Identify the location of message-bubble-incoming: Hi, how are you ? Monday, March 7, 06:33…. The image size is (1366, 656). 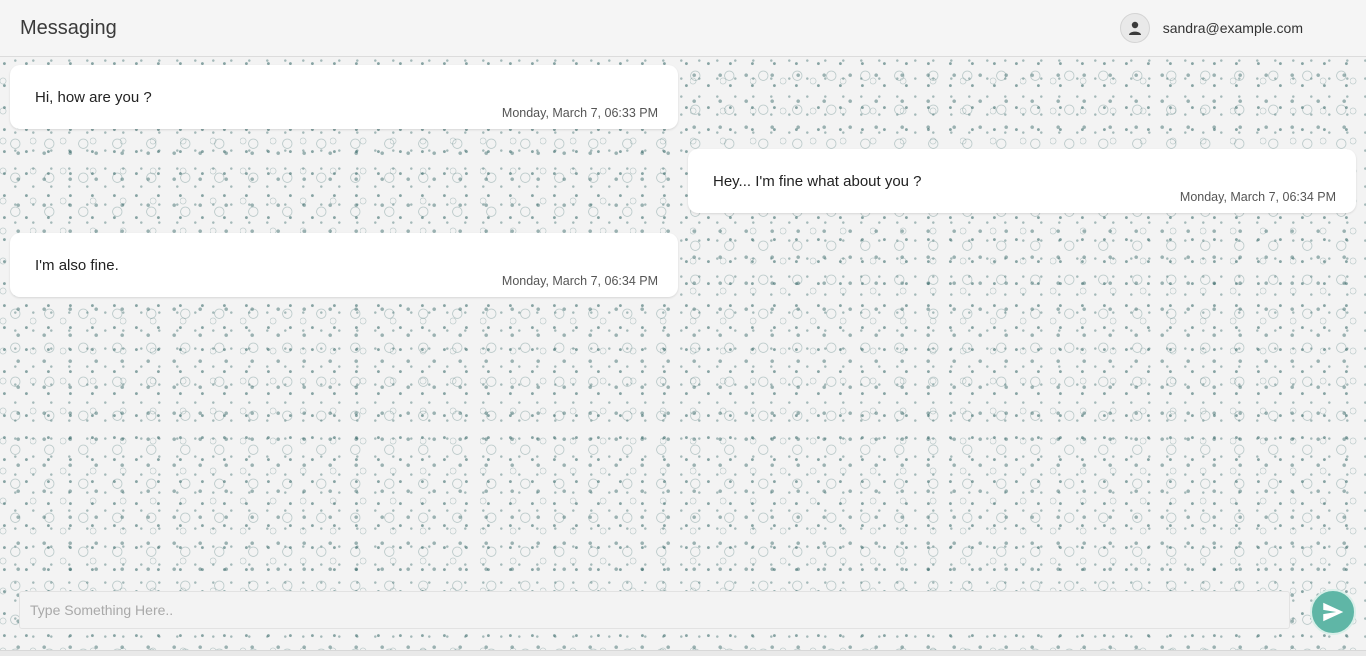
(344, 97).